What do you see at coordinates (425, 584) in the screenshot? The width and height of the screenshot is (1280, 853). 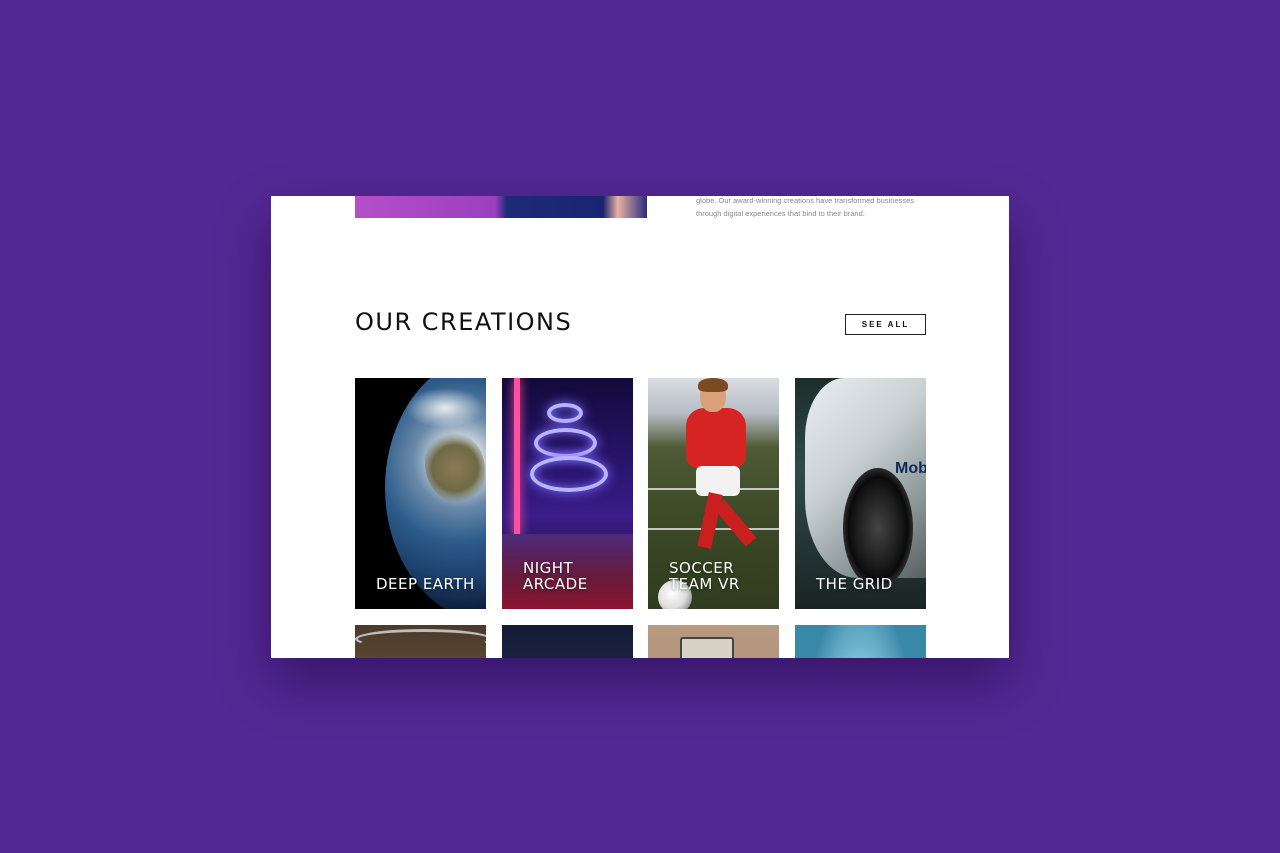 I see `creation-card-title: DEEP EARTH` at bounding box center [425, 584].